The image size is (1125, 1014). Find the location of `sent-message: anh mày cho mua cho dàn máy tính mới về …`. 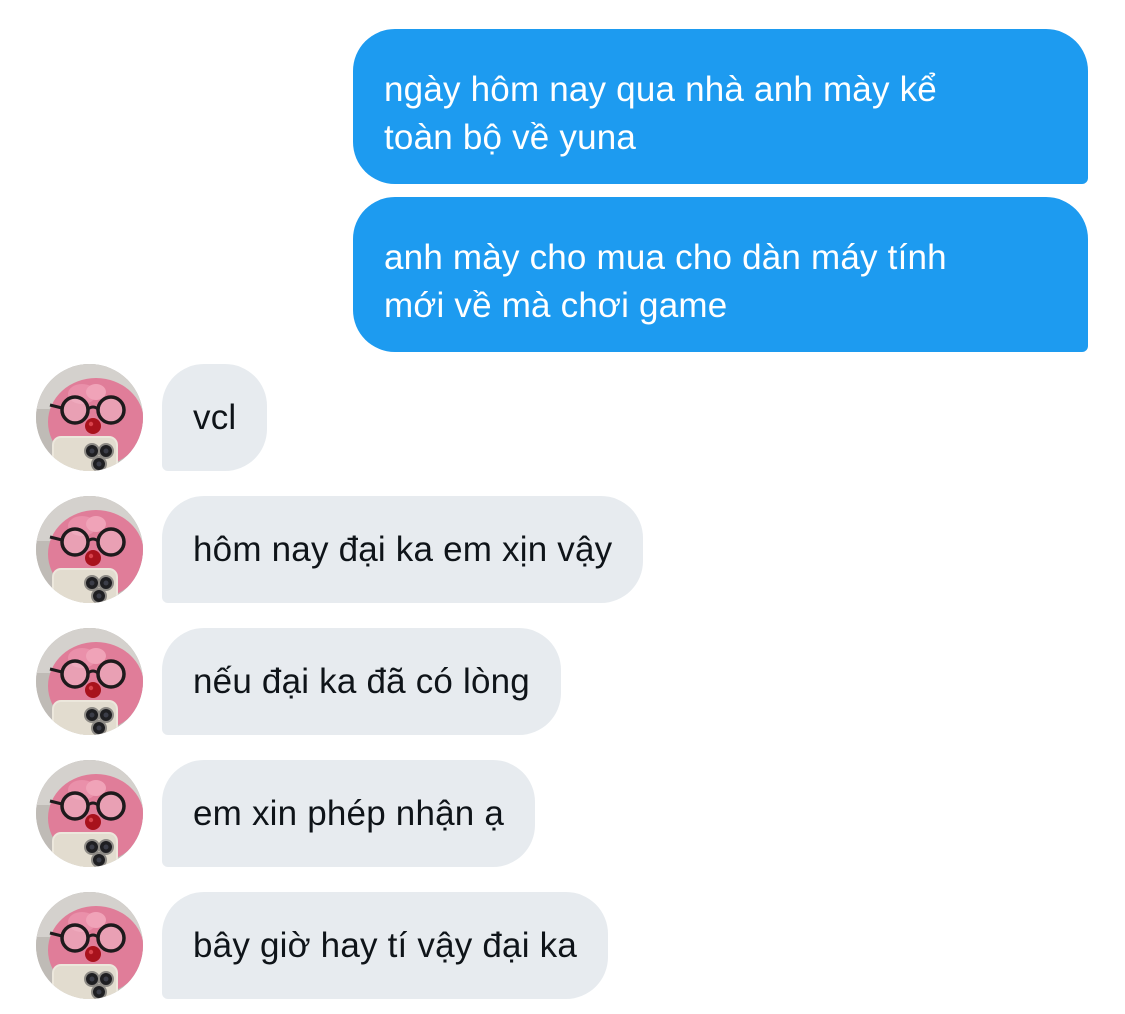

sent-message: anh mày cho mua cho dàn máy tính mới về … is located at coordinates (720, 274).